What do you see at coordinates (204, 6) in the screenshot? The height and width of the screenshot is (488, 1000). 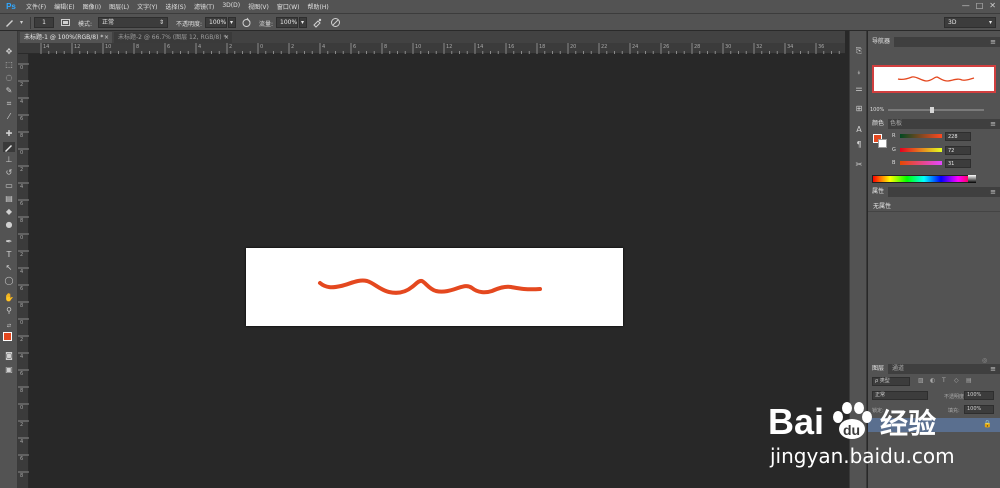 I see `menu-filter: 滤镜(T)` at bounding box center [204, 6].